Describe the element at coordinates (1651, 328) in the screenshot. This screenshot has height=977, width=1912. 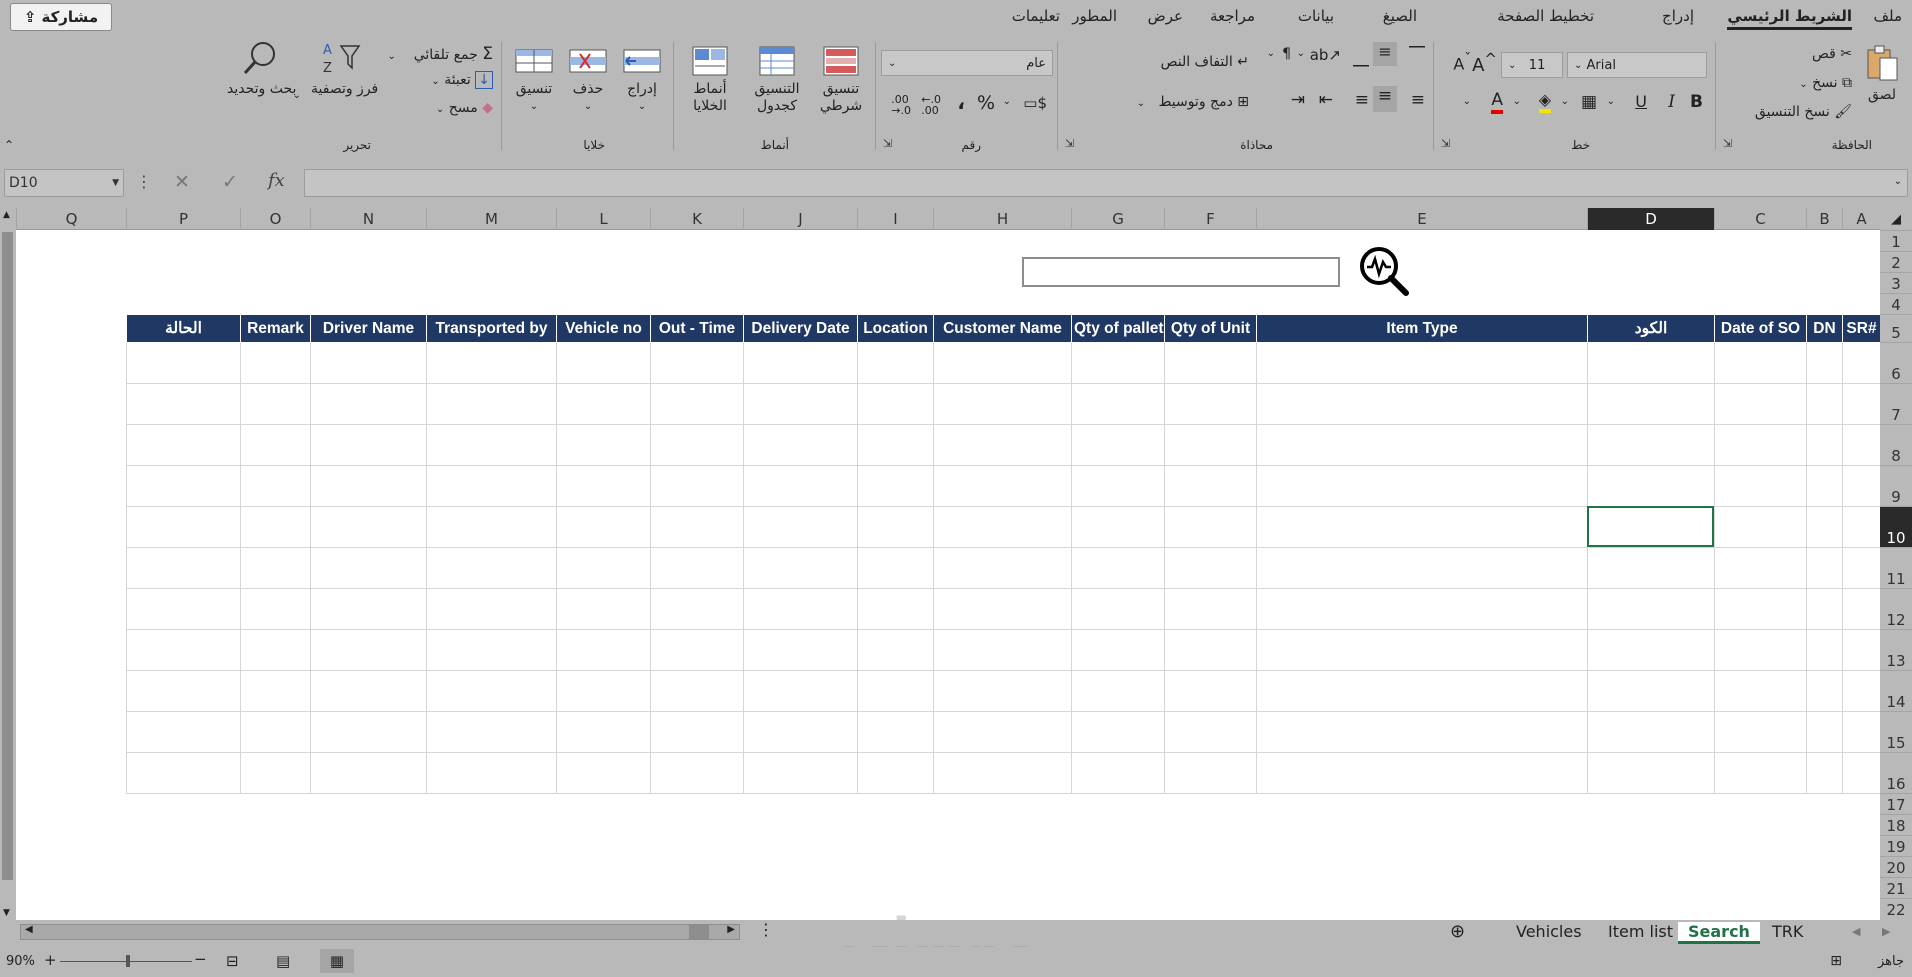
I see `table-header-cell: الكود` at that location.